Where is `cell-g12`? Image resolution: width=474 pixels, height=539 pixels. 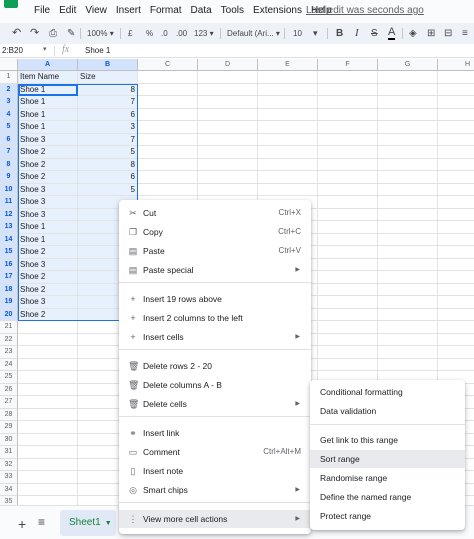
cell-g12 is located at coordinates (408, 214).